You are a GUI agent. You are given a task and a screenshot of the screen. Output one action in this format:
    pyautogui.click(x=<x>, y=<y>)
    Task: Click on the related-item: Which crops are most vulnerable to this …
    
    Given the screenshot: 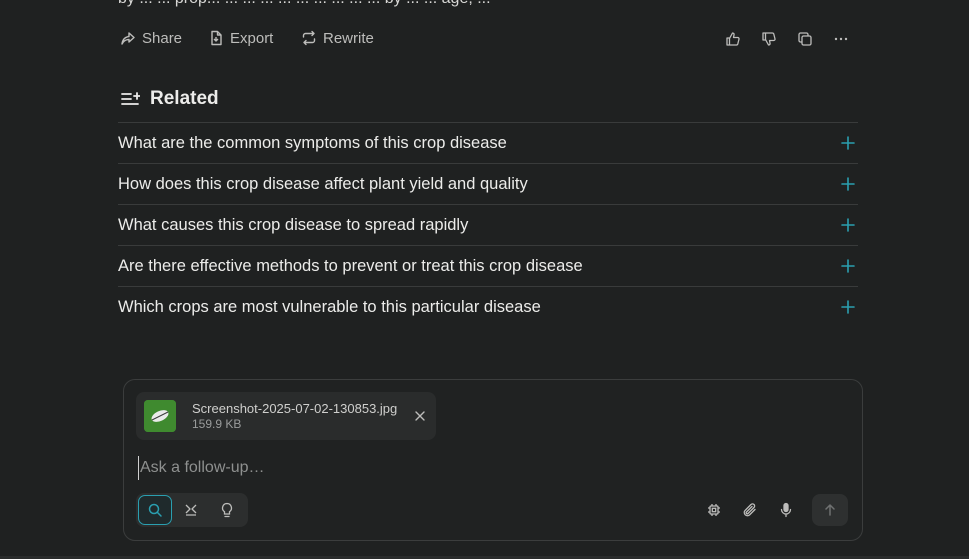 What is the action you would take?
    pyautogui.click(x=488, y=306)
    